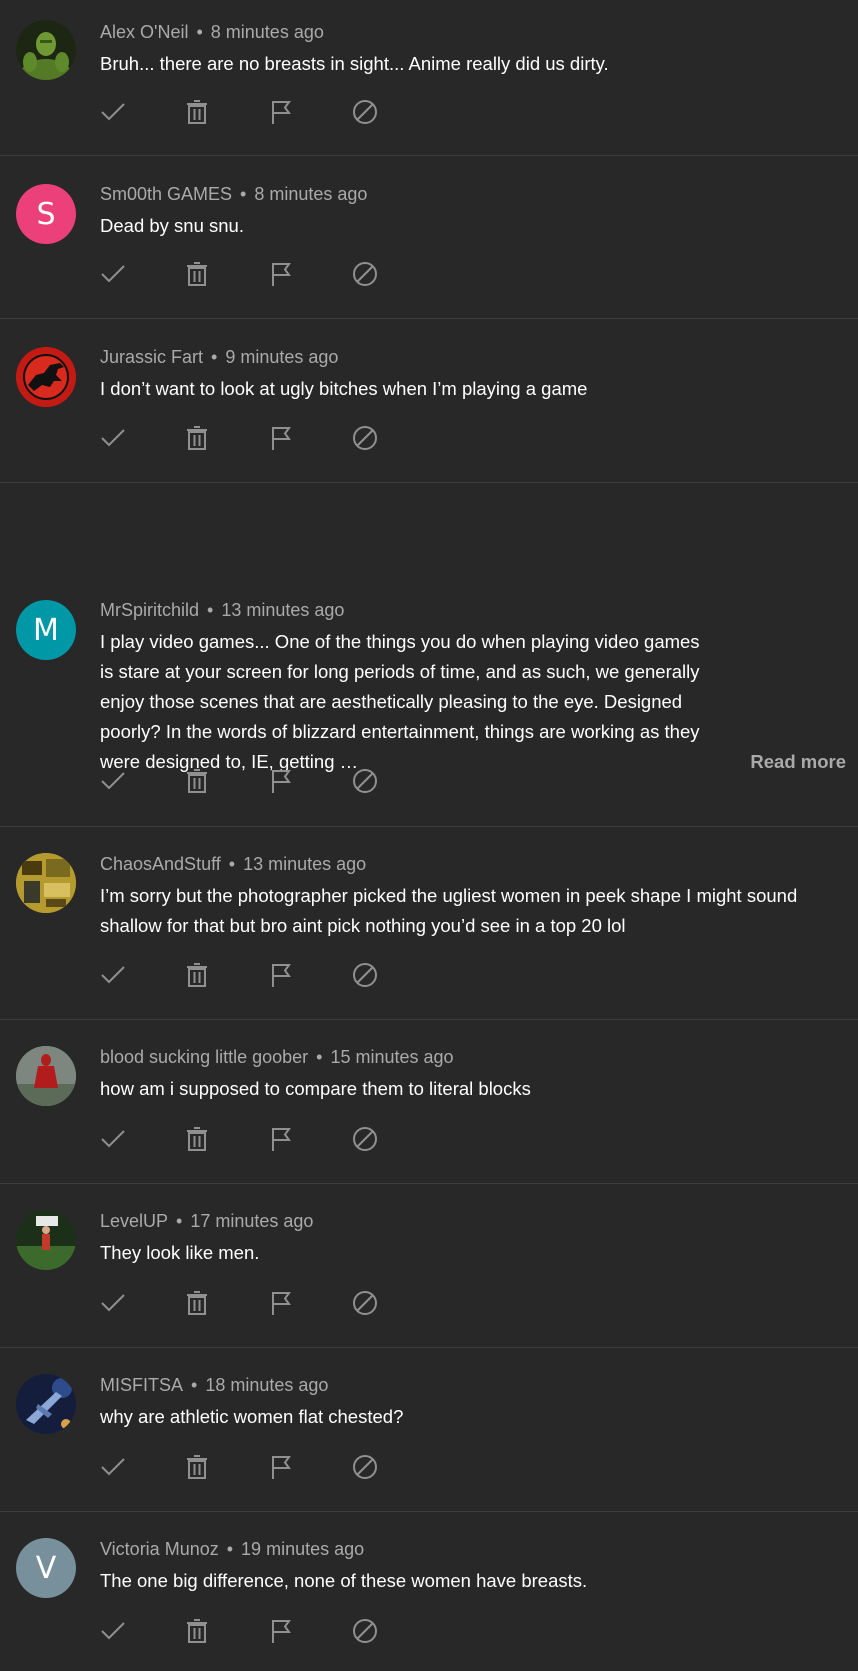  Describe the element at coordinates (302, 1549) in the screenshot. I see `timestamp: 19 minutes ago` at that location.